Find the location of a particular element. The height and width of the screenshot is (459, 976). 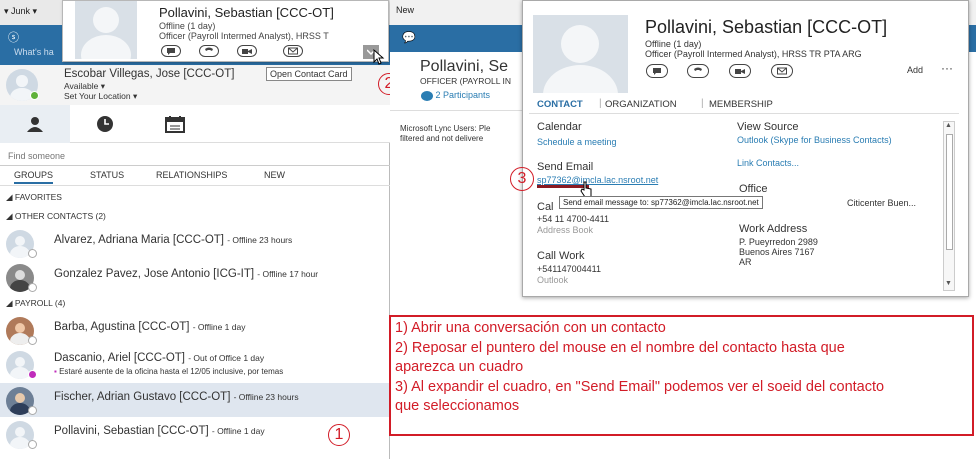

video-icon is located at coordinates (740, 71).